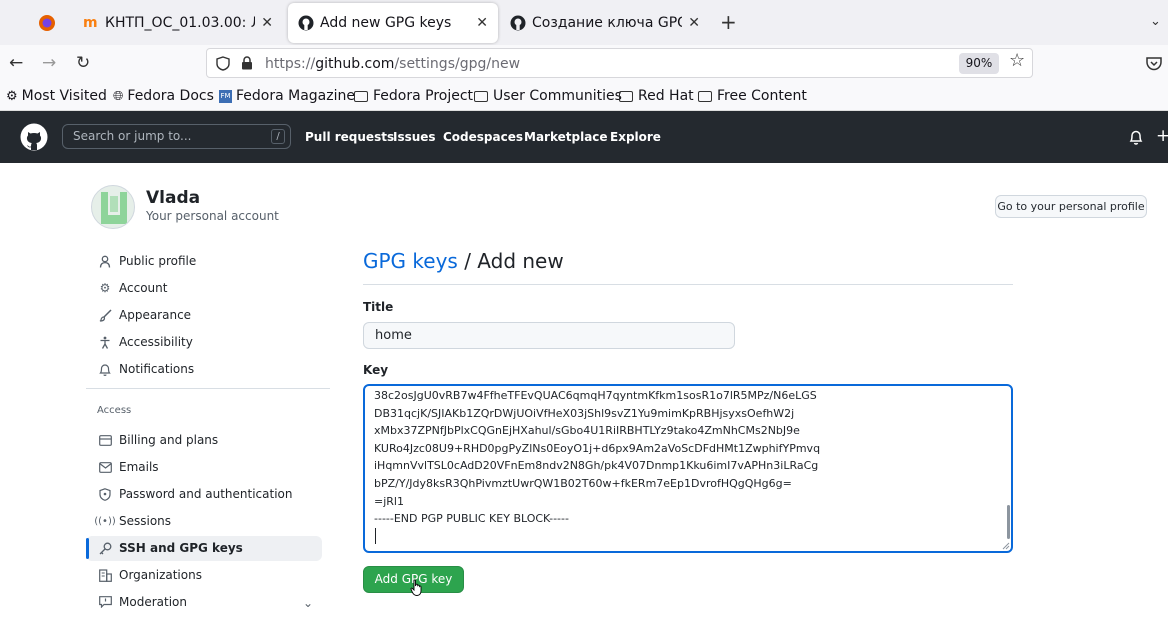 The image size is (1168, 622). Describe the element at coordinates (150, 575) in the screenshot. I see `sidebar-item-organizations: Organizations` at that location.